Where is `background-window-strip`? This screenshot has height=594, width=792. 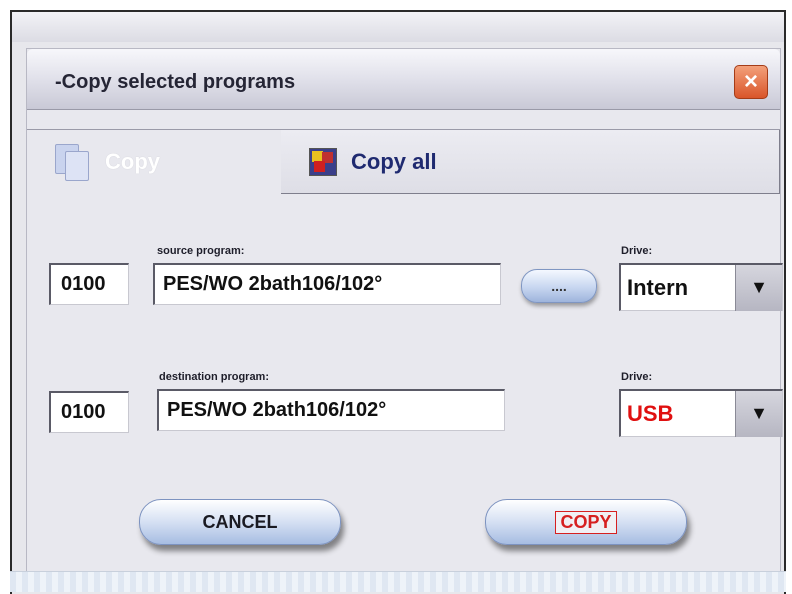 background-window-strip is located at coordinates (398, 581).